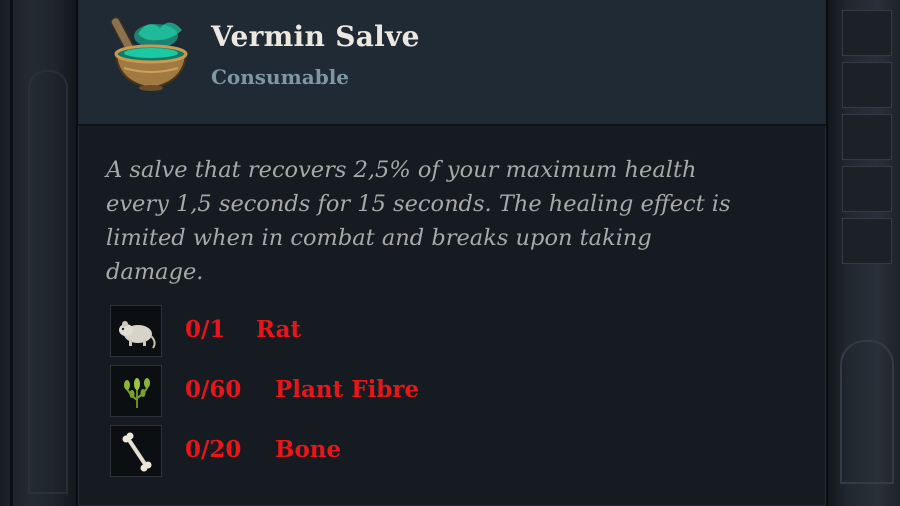  What do you see at coordinates (150, 54) in the screenshot?
I see `mortar-pestle-icon` at bounding box center [150, 54].